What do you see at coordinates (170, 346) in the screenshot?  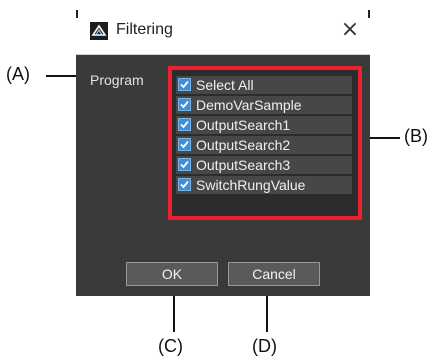 I see `callout-c: (C)` at bounding box center [170, 346].